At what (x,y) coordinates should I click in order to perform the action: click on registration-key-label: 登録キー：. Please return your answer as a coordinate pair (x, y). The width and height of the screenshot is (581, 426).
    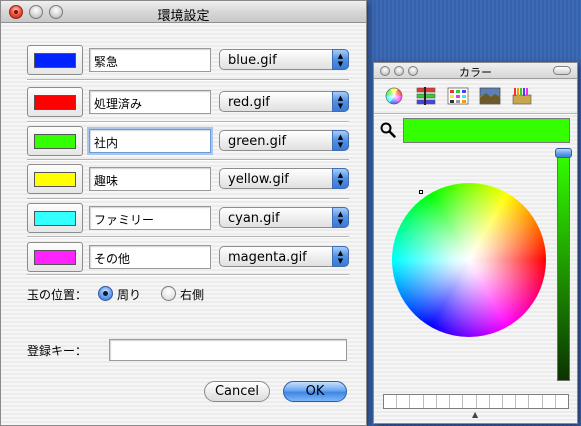
    Looking at the image, I should click on (57, 351).